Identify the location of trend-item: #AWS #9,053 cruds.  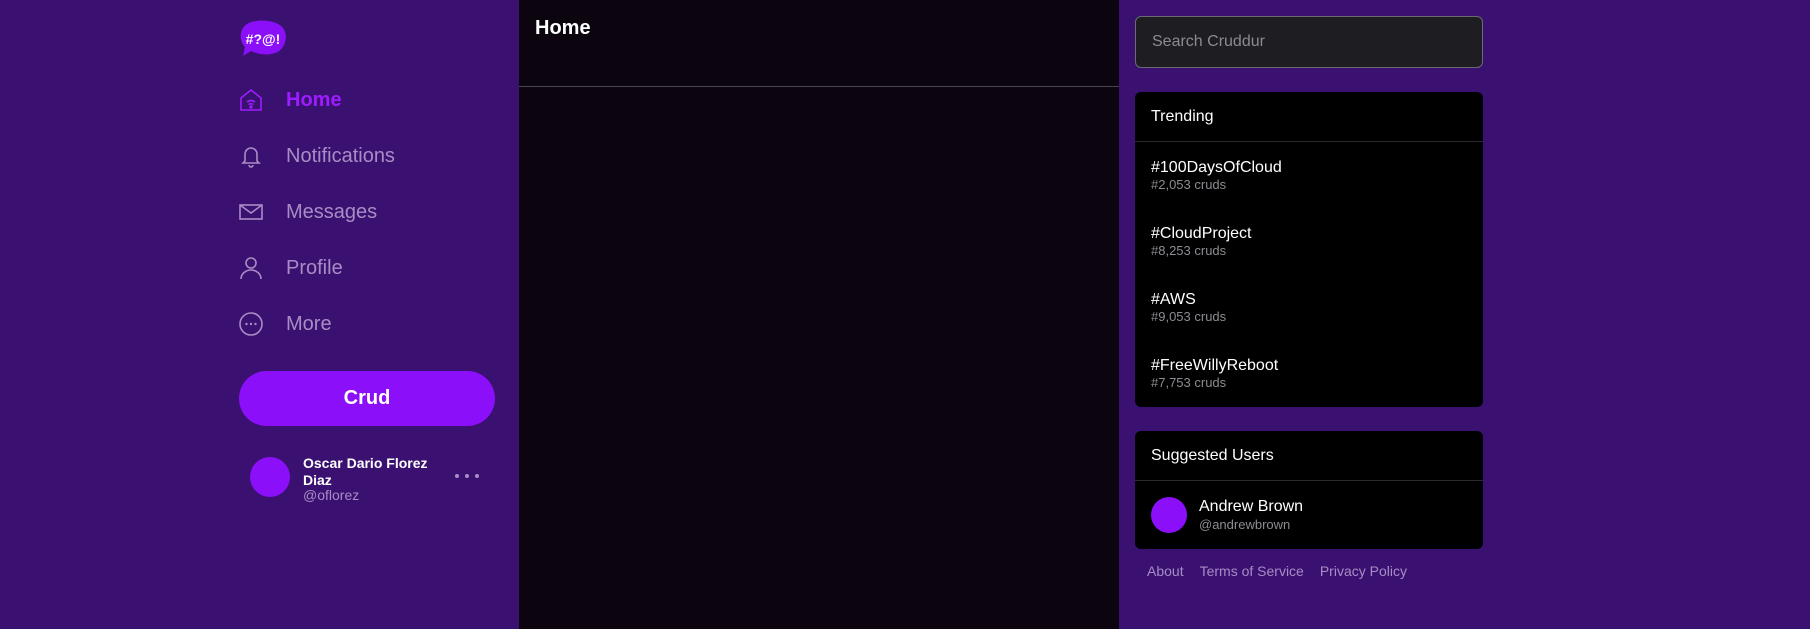
(1309, 307).